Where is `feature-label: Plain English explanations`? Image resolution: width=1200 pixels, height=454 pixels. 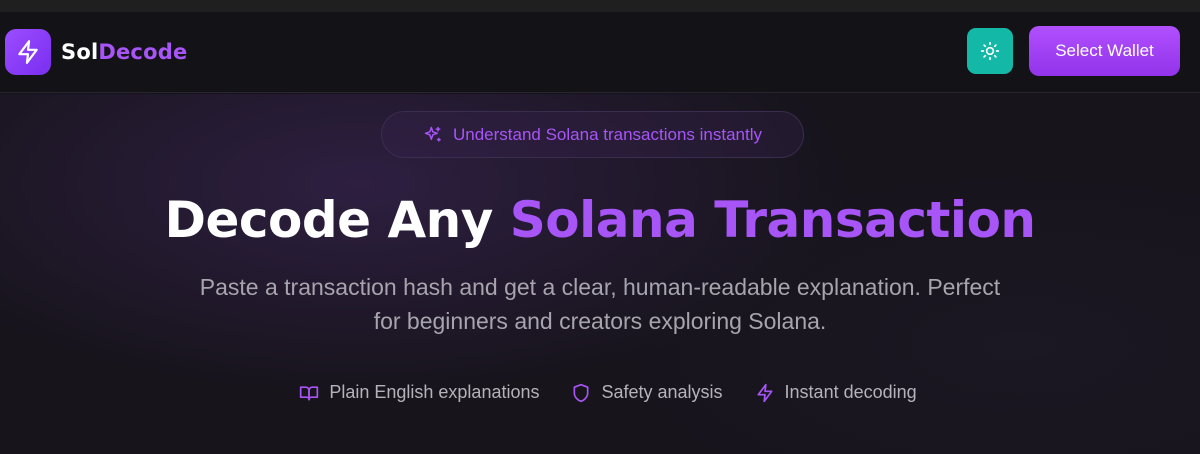
feature-label: Plain English explanations is located at coordinates (434, 392).